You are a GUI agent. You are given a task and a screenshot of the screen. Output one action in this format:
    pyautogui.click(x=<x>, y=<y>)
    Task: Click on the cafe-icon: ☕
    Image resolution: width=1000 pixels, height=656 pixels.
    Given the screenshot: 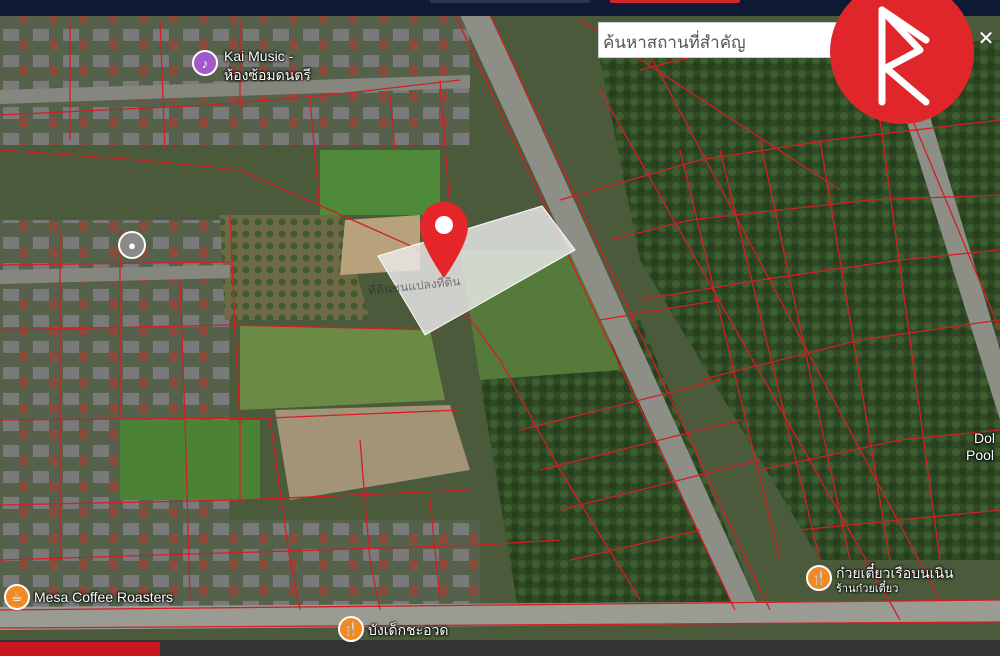 What is the action you would take?
    pyautogui.click(x=17, y=597)
    